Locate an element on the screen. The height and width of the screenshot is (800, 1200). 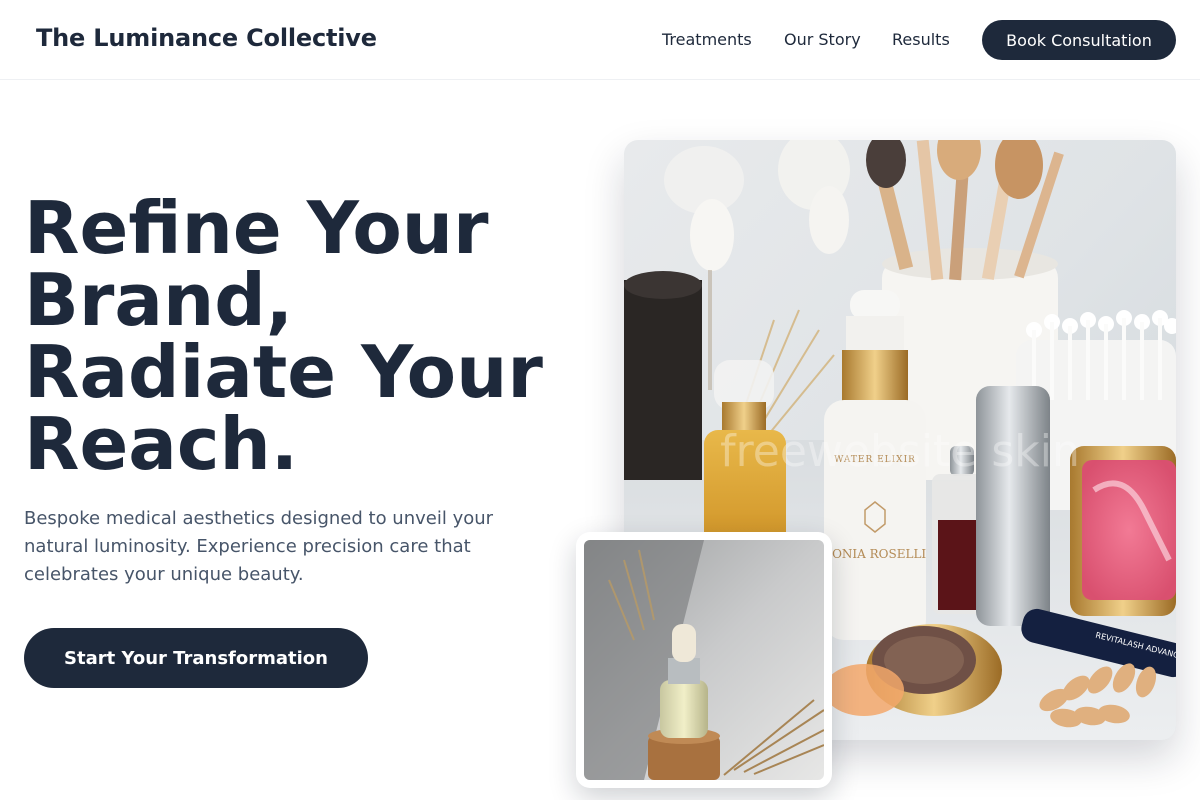
book-consultation-button: Book Consultation is located at coordinates (1079, 40).